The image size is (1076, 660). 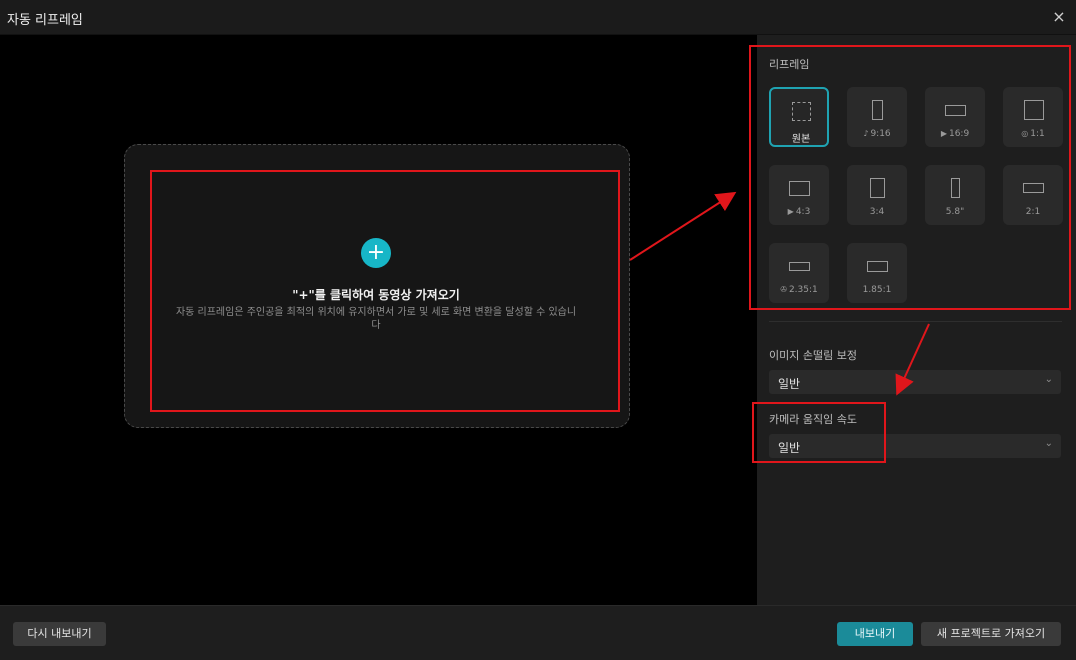 What do you see at coordinates (910, 177) in the screenshot?
I see `annotation-box-reframe` at bounding box center [910, 177].